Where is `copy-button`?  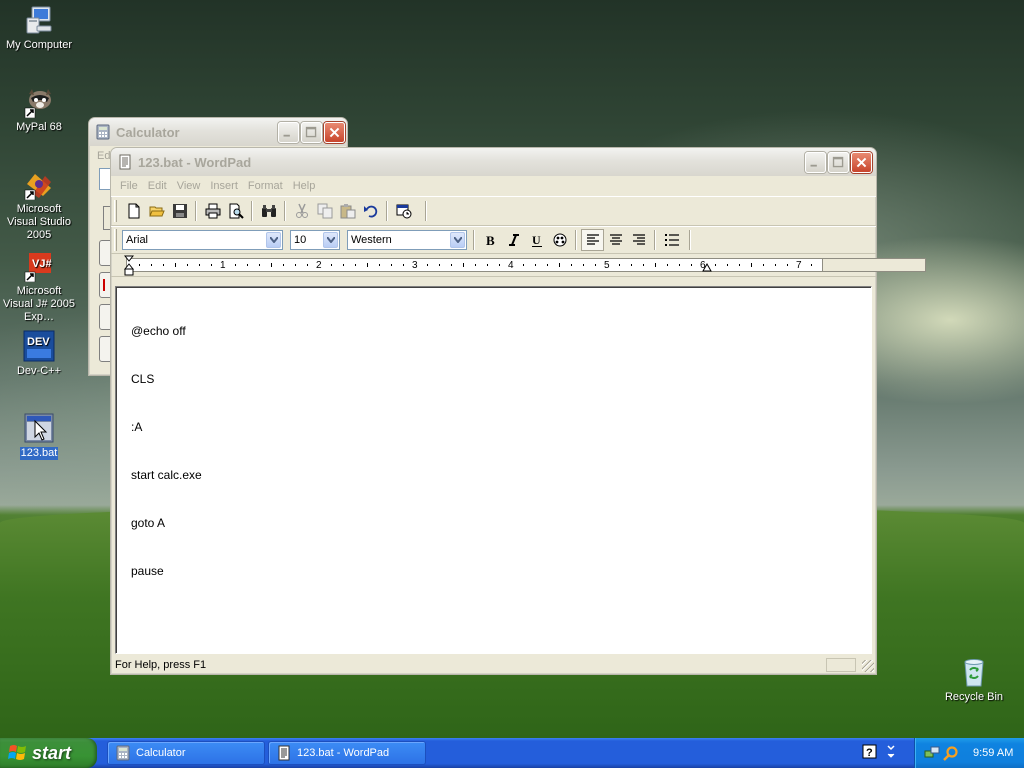
copy-button is located at coordinates (324, 211).